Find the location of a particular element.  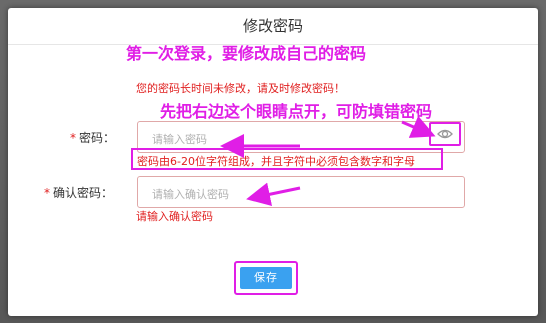

arrow-to-eye is located at coordinates (418, 126).